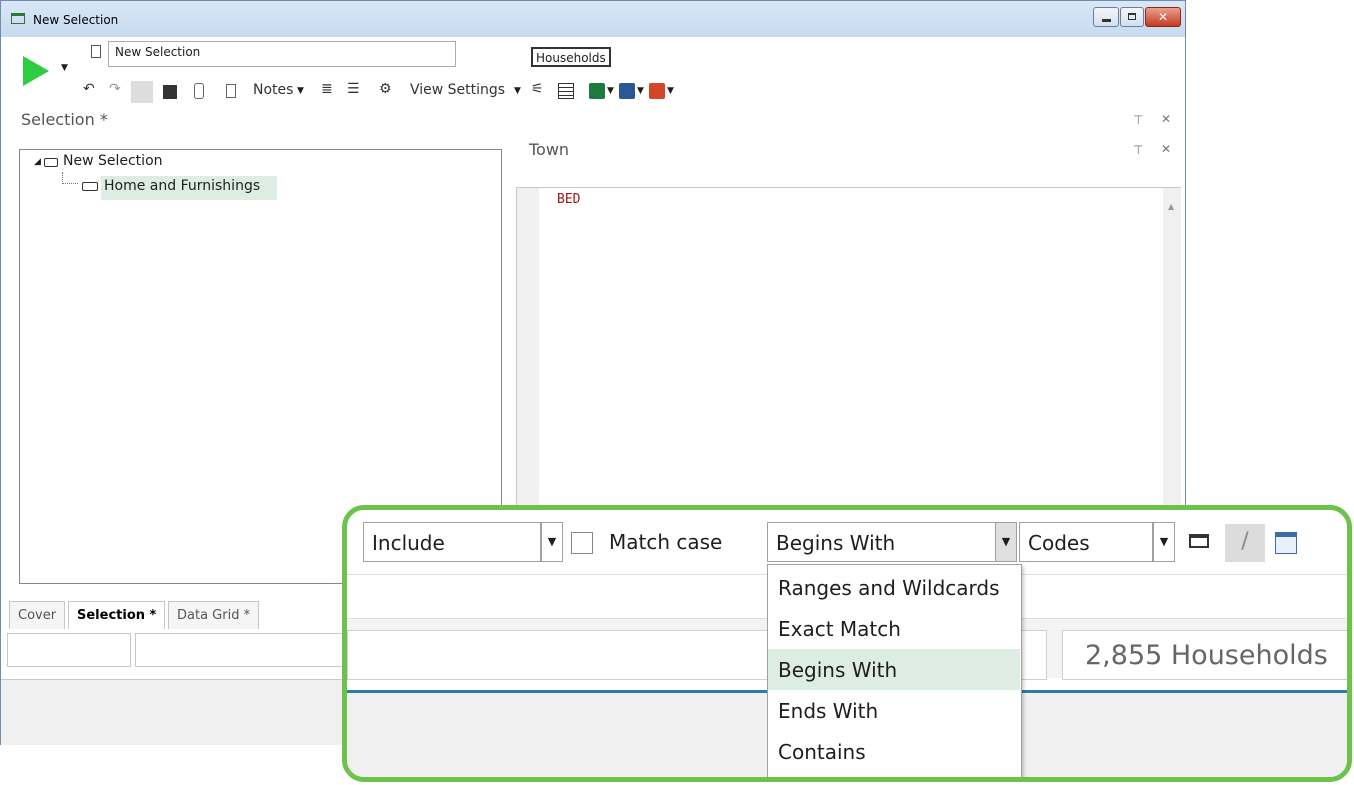 The height and width of the screenshot is (785, 1354). What do you see at coordinates (117, 615) in the screenshot?
I see `tab-selection: Selection *` at bounding box center [117, 615].